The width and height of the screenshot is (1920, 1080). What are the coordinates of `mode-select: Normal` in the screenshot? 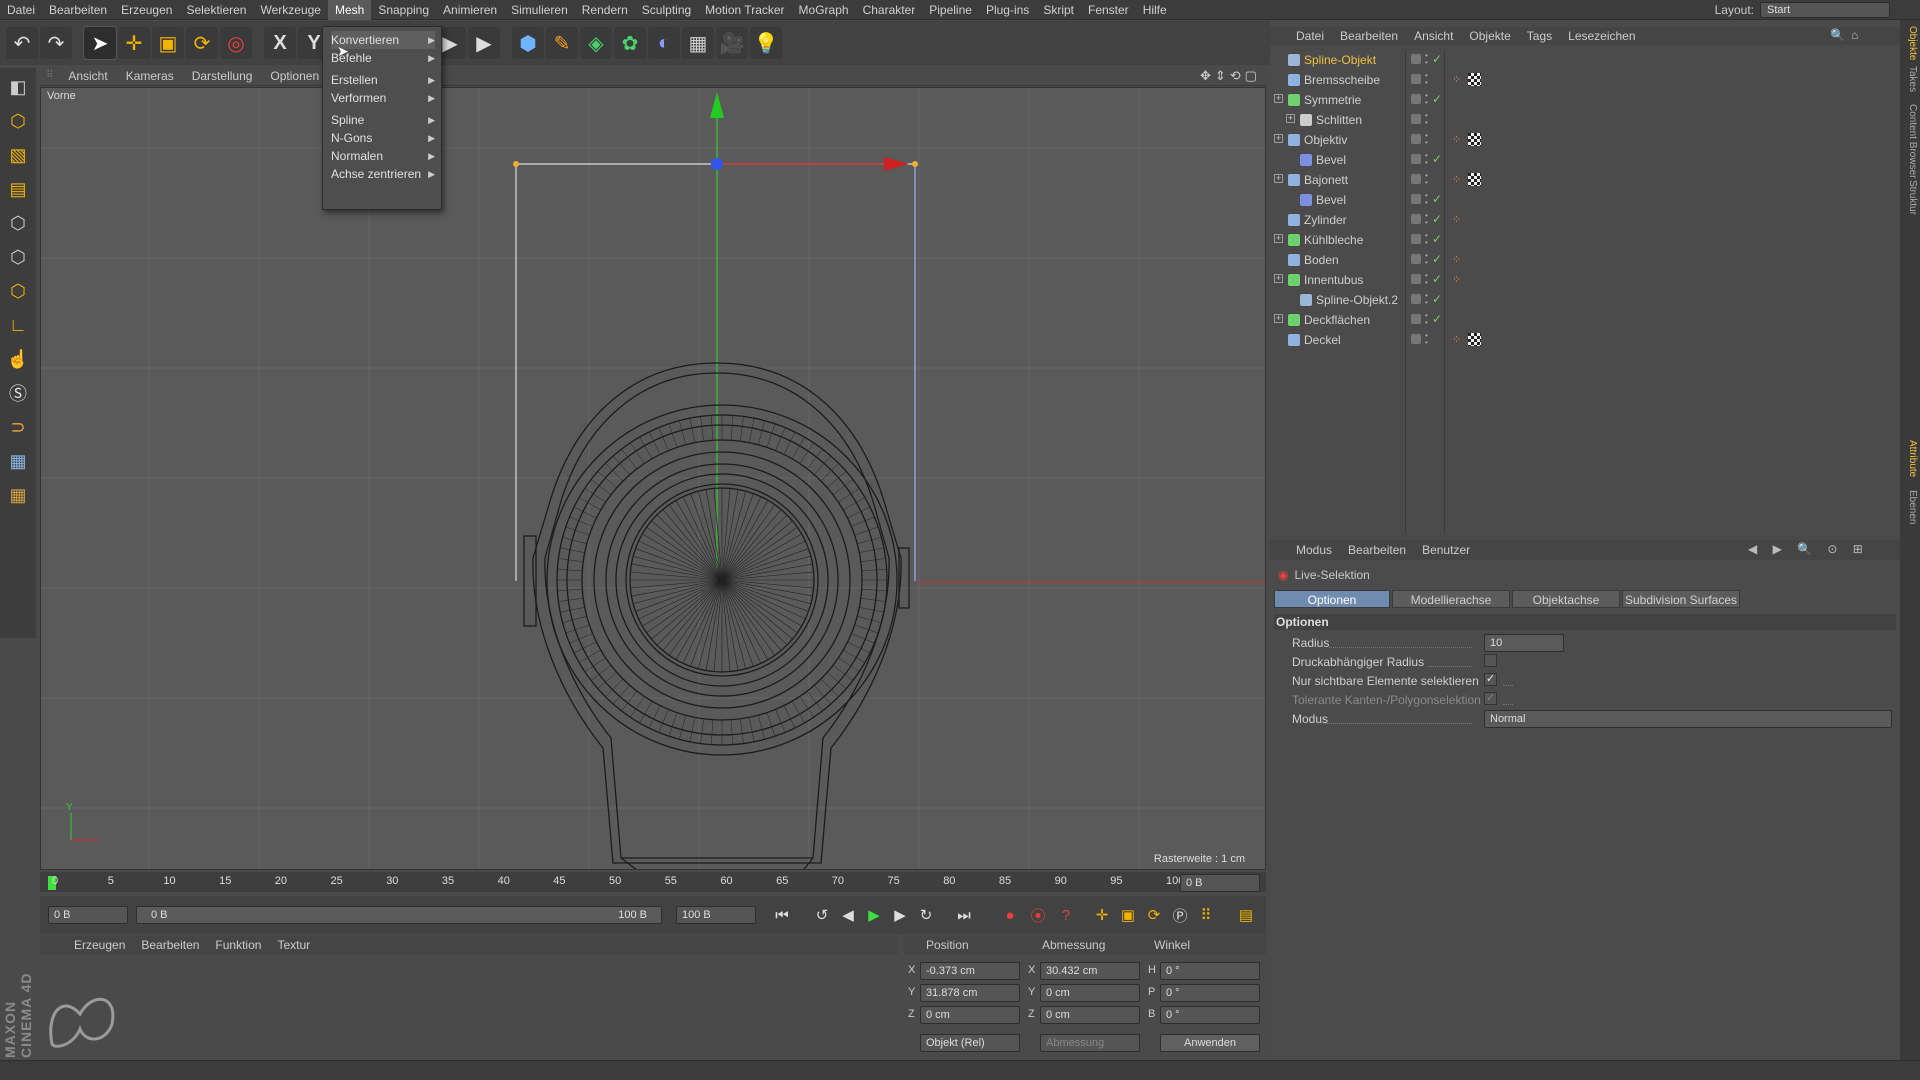 It's located at (1688, 719).